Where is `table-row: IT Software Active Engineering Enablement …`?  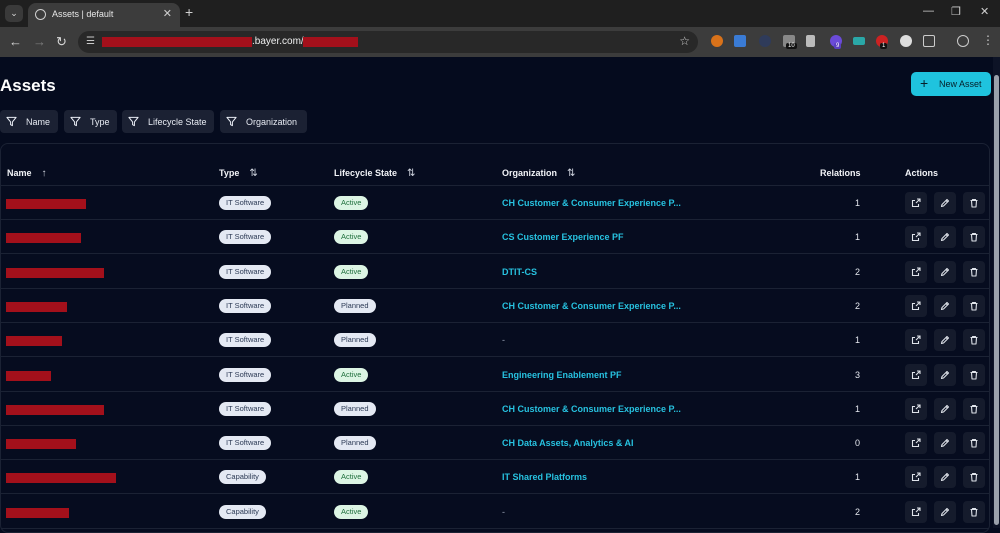
table-row: IT Software Active Engineering Enablement … is located at coordinates (495, 375).